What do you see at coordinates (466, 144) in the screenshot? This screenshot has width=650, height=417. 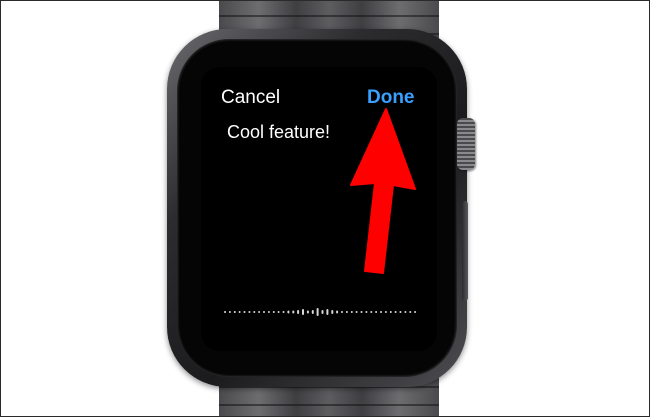 I see `digital-crown-icon` at bounding box center [466, 144].